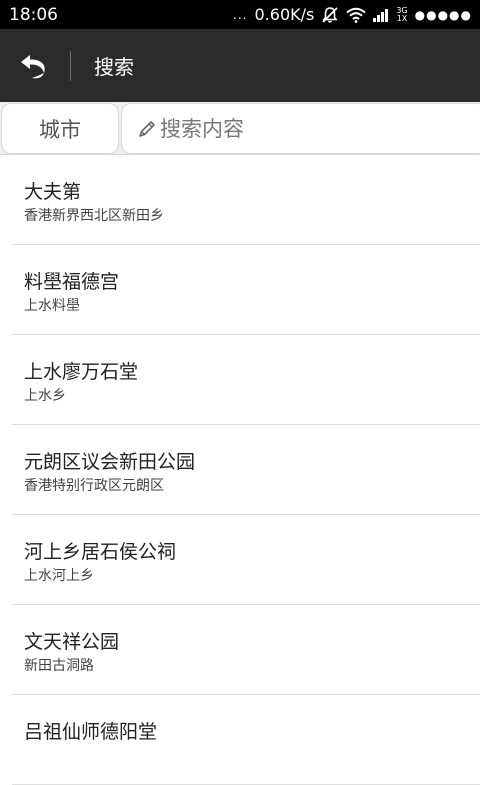  I want to click on back-arrow-icon, so click(33, 66).